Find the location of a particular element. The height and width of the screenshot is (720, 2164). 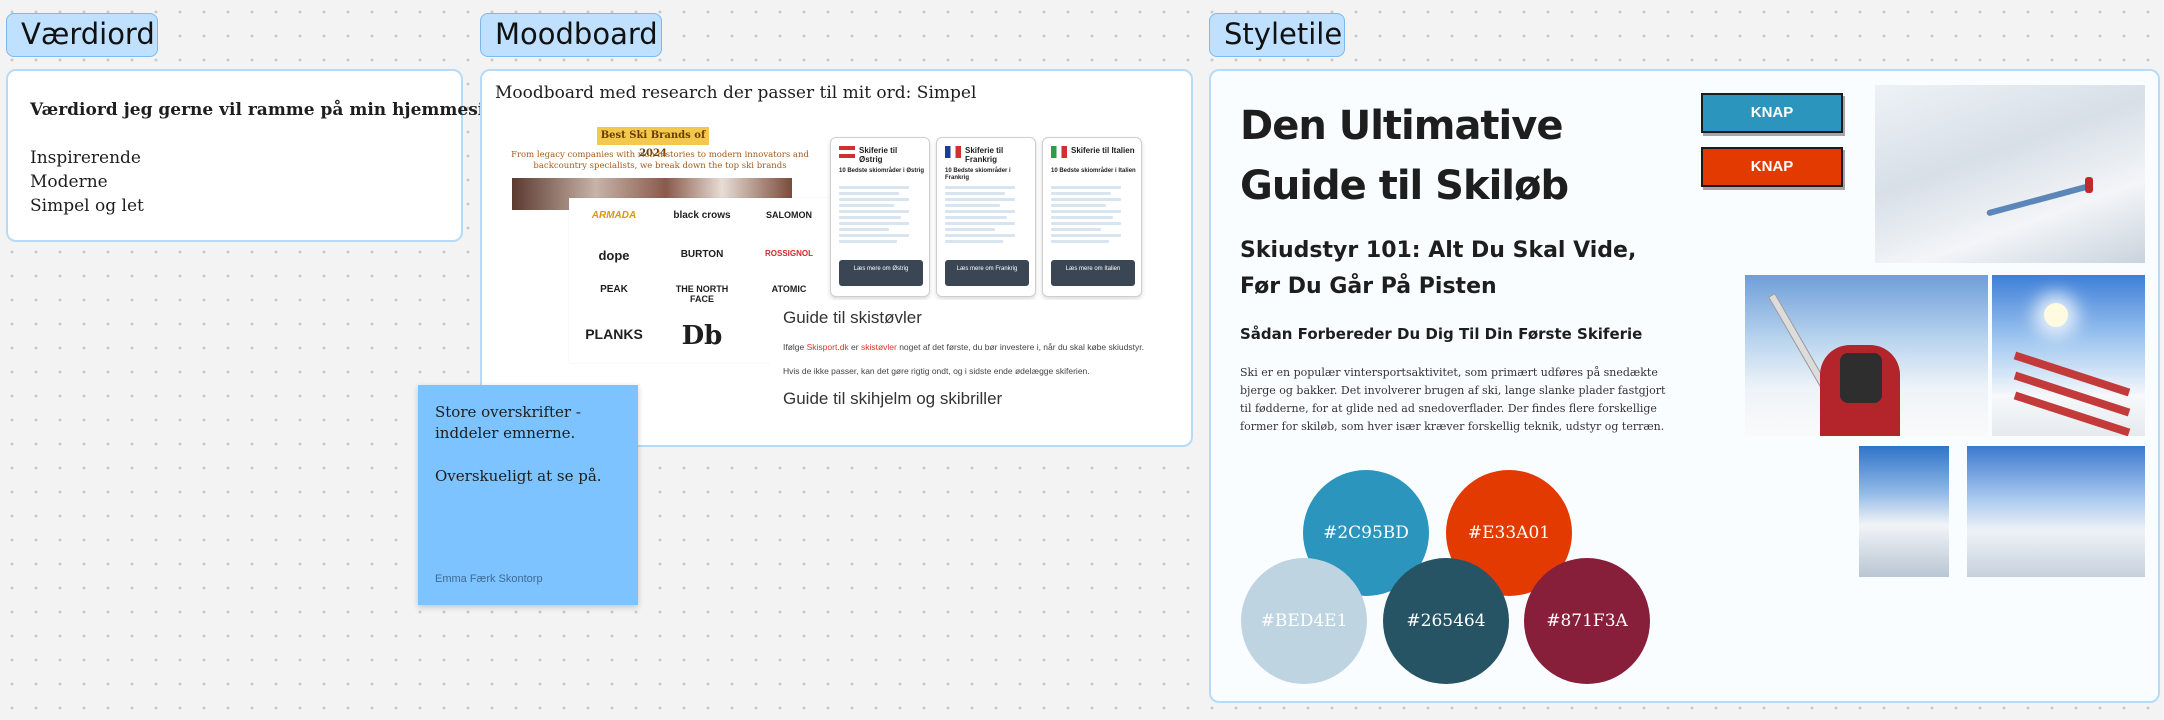

austria-flag-icon is located at coordinates (847, 152).